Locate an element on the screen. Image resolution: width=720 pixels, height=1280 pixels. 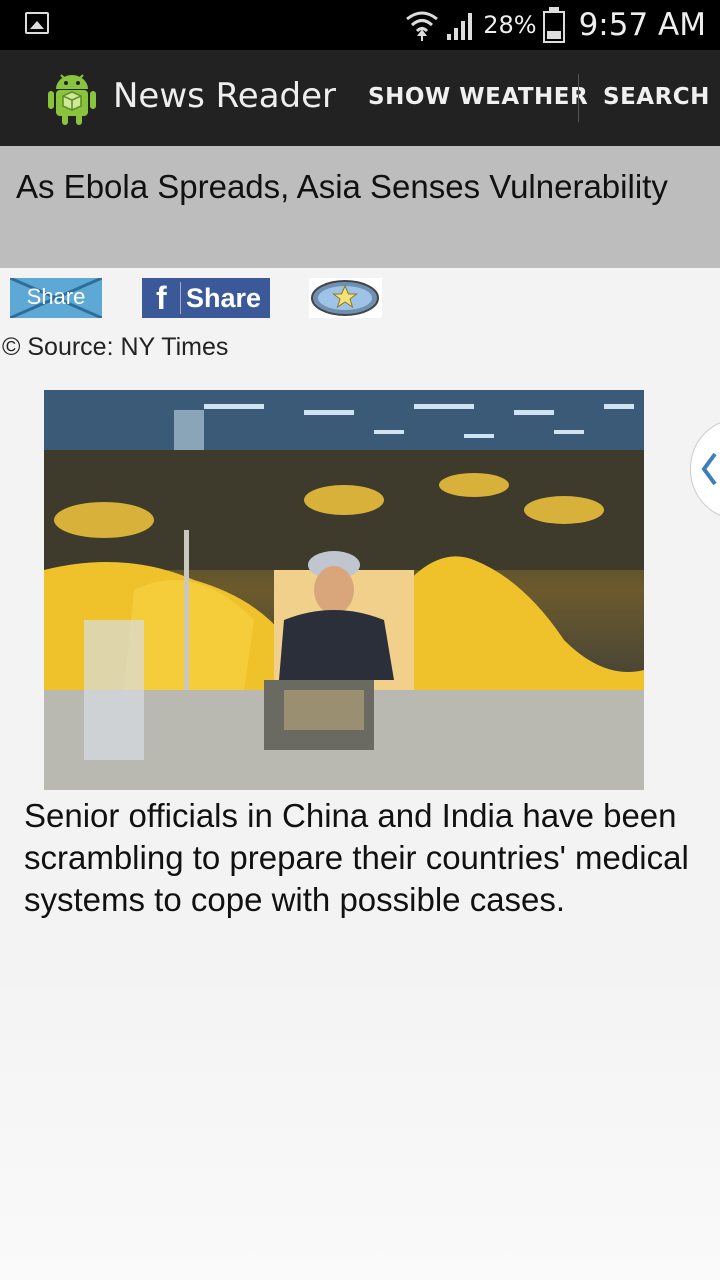
facebook-icon: f is located at coordinates (161, 298).